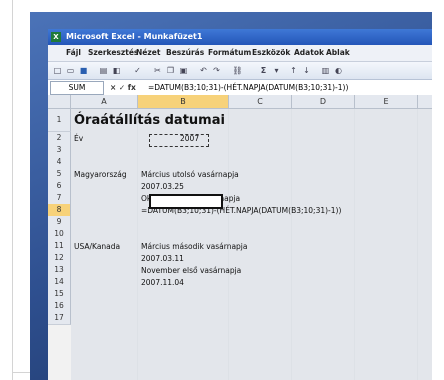  I want to click on autosum-icon: Σ, so click(263, 70).